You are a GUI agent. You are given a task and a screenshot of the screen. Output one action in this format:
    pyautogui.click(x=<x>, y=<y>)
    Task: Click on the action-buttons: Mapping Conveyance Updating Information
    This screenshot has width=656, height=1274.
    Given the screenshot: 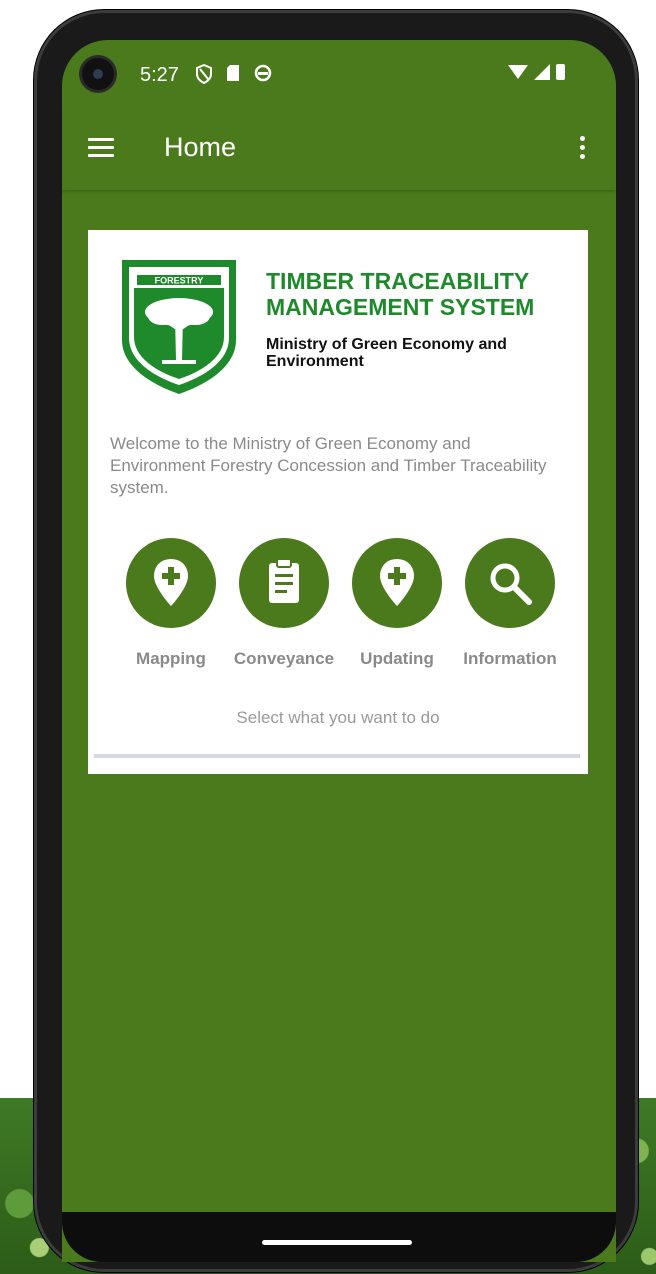 What is the action you would take?
    pyautogui.click(x=346, y=608)
    